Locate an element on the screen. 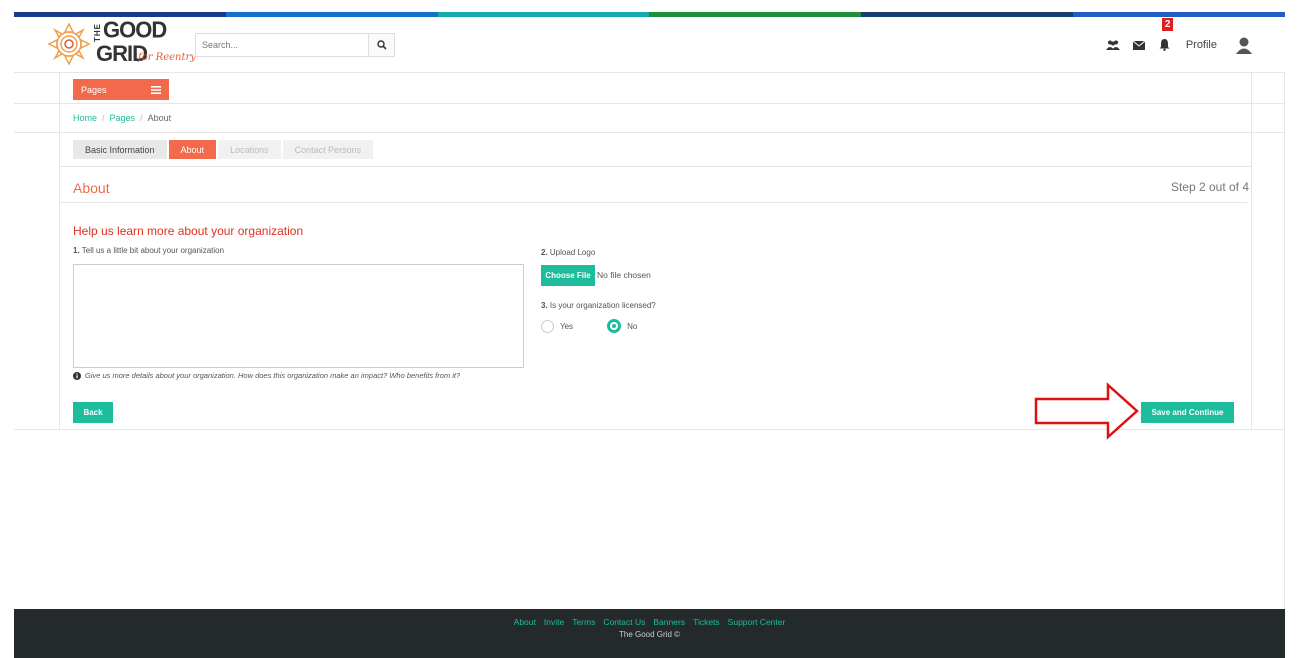  question-3-label: 3. Is your organization licensed? is located at coordinates (598, 305).